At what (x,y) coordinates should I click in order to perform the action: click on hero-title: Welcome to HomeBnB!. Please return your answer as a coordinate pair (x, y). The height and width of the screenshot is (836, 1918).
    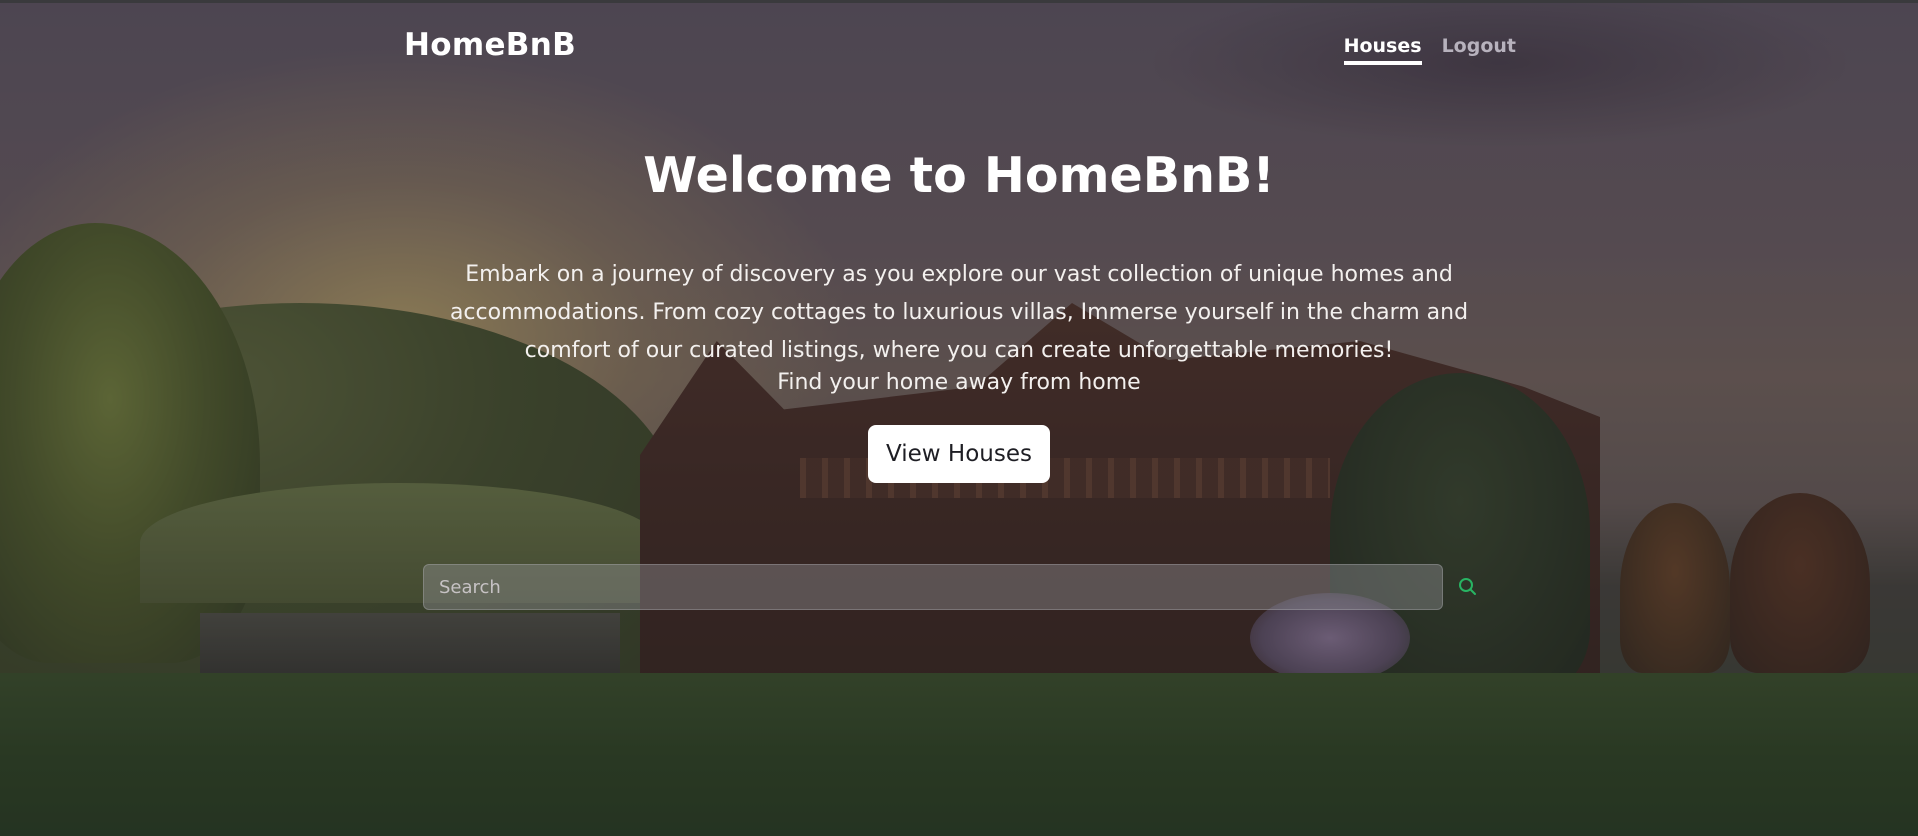
    Looking at the image, I should click on (959, 175).